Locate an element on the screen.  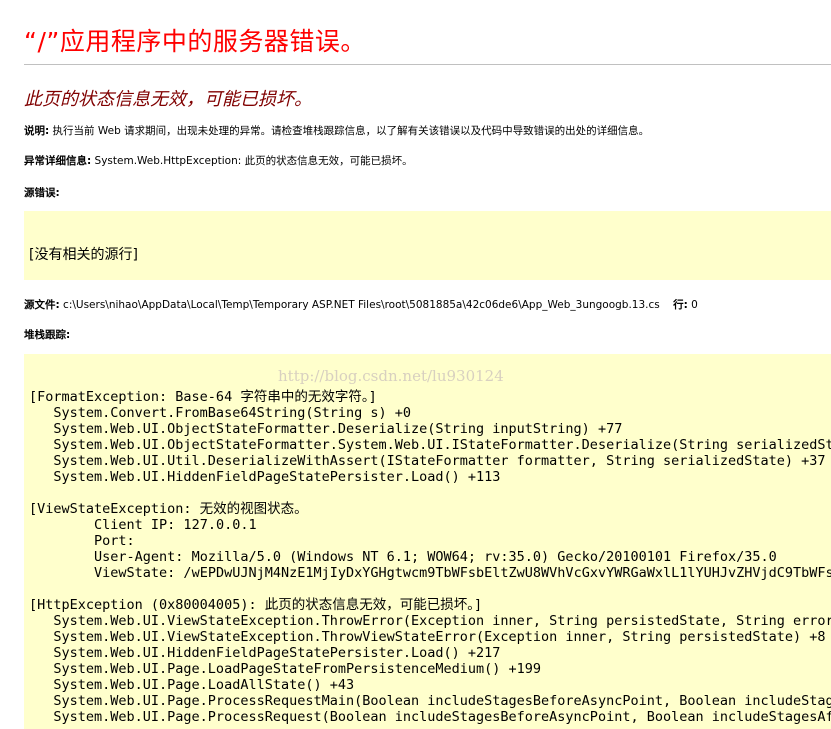
source-error-heading: 源错误: is located at coordinates (42, 192).